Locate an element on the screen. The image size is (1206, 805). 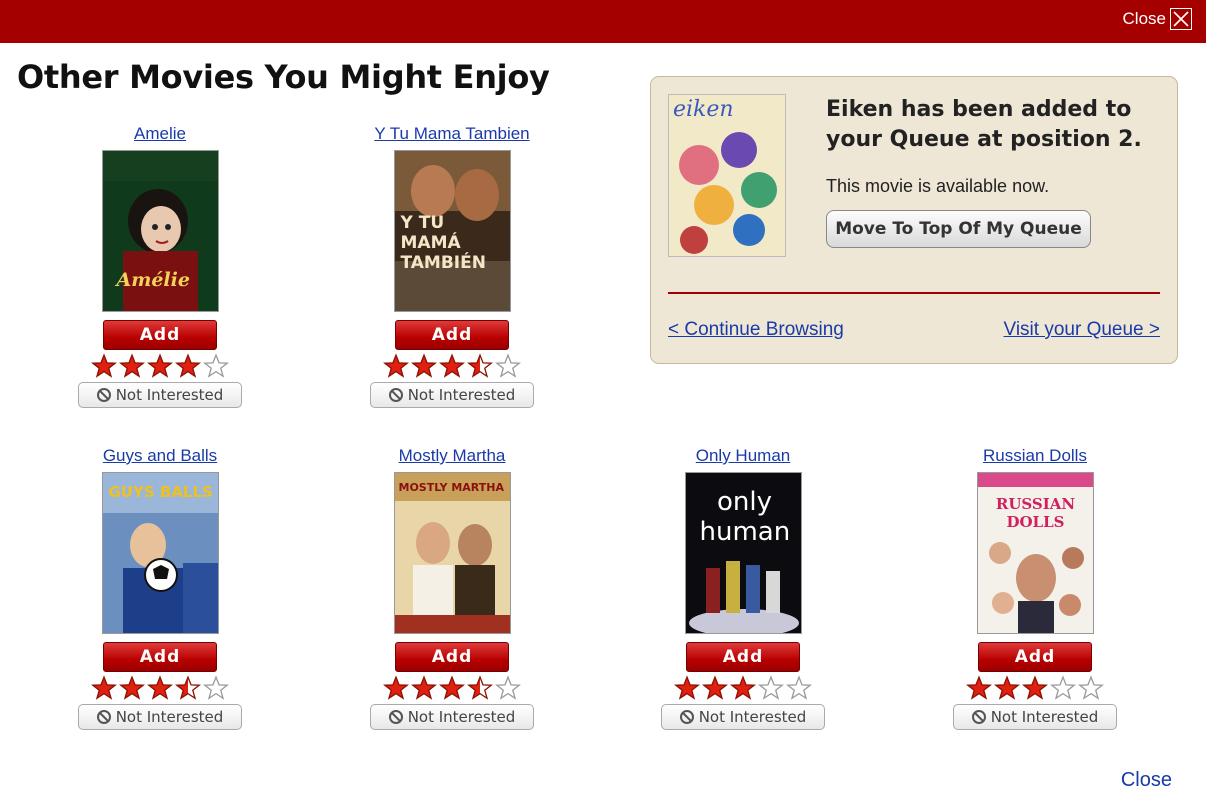
movie-title-link: Russian Dolls is located at coordinates (1035, 457).